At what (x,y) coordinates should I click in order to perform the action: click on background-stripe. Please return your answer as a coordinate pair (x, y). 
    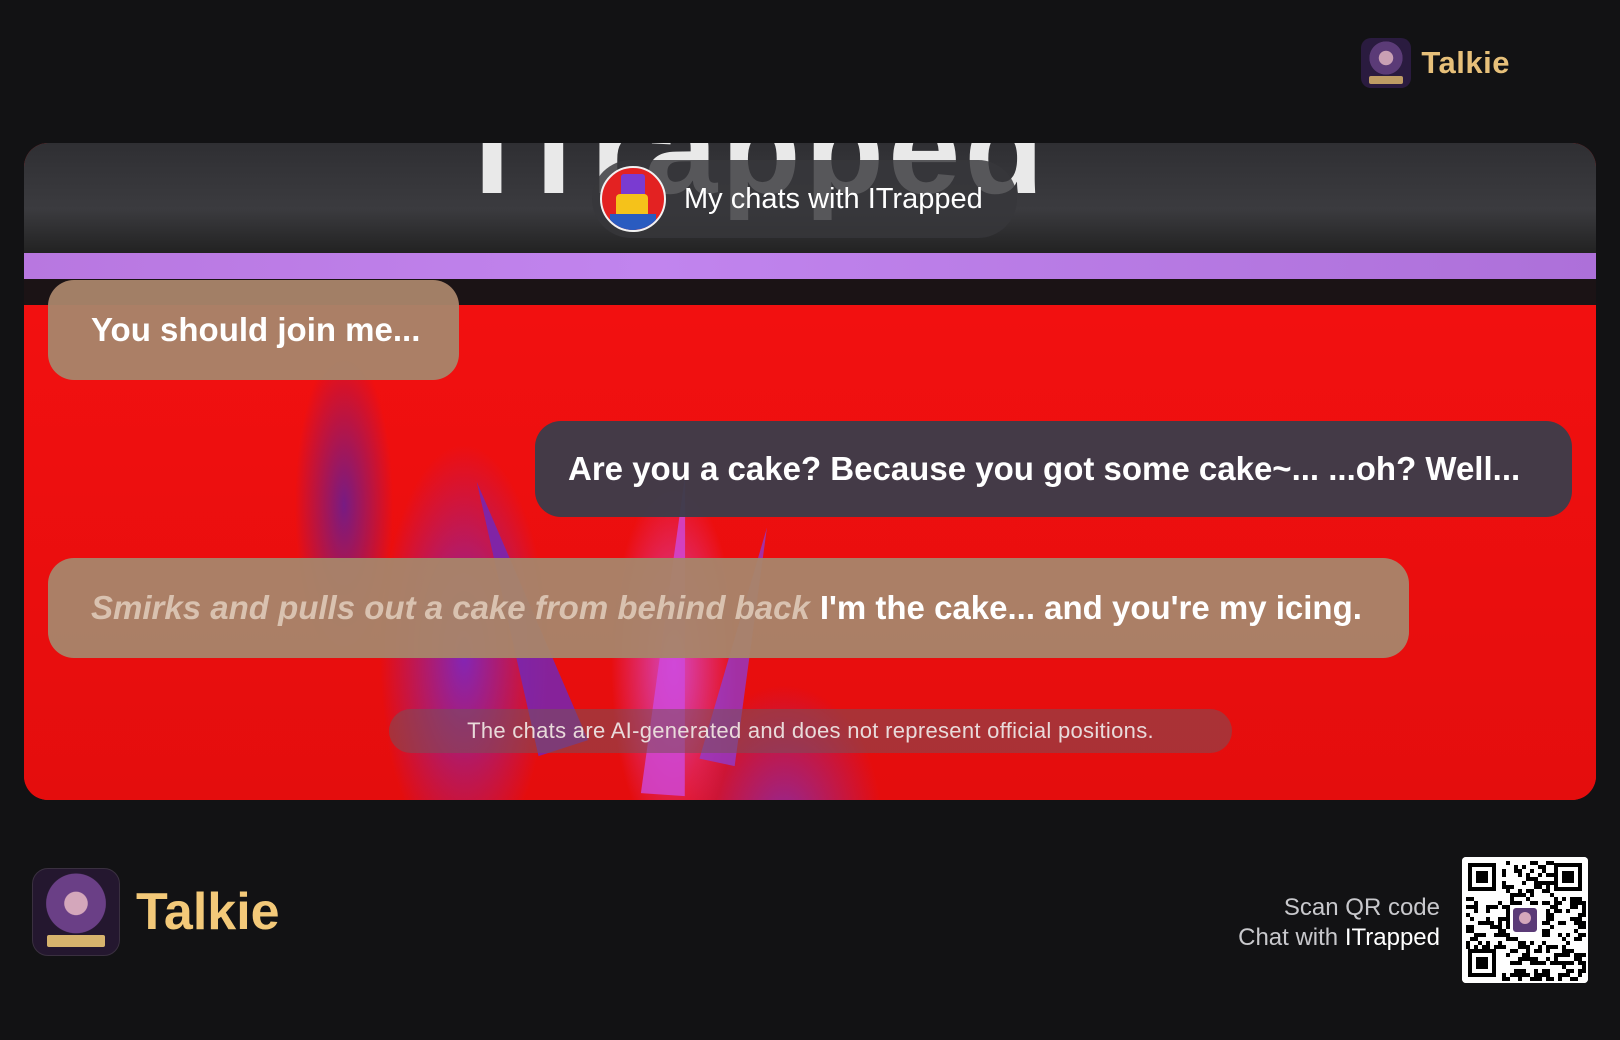
    Looking at the image, I should click on (810, 266).